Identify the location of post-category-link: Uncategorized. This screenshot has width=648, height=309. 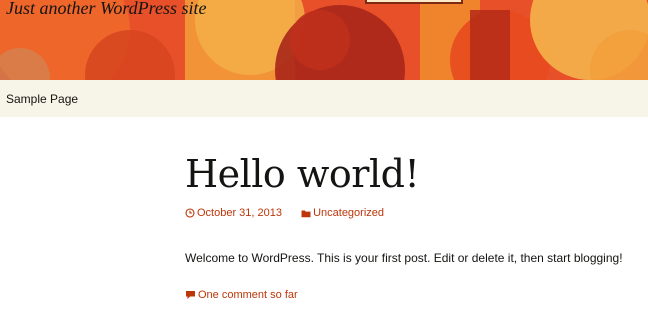
(342, 213).